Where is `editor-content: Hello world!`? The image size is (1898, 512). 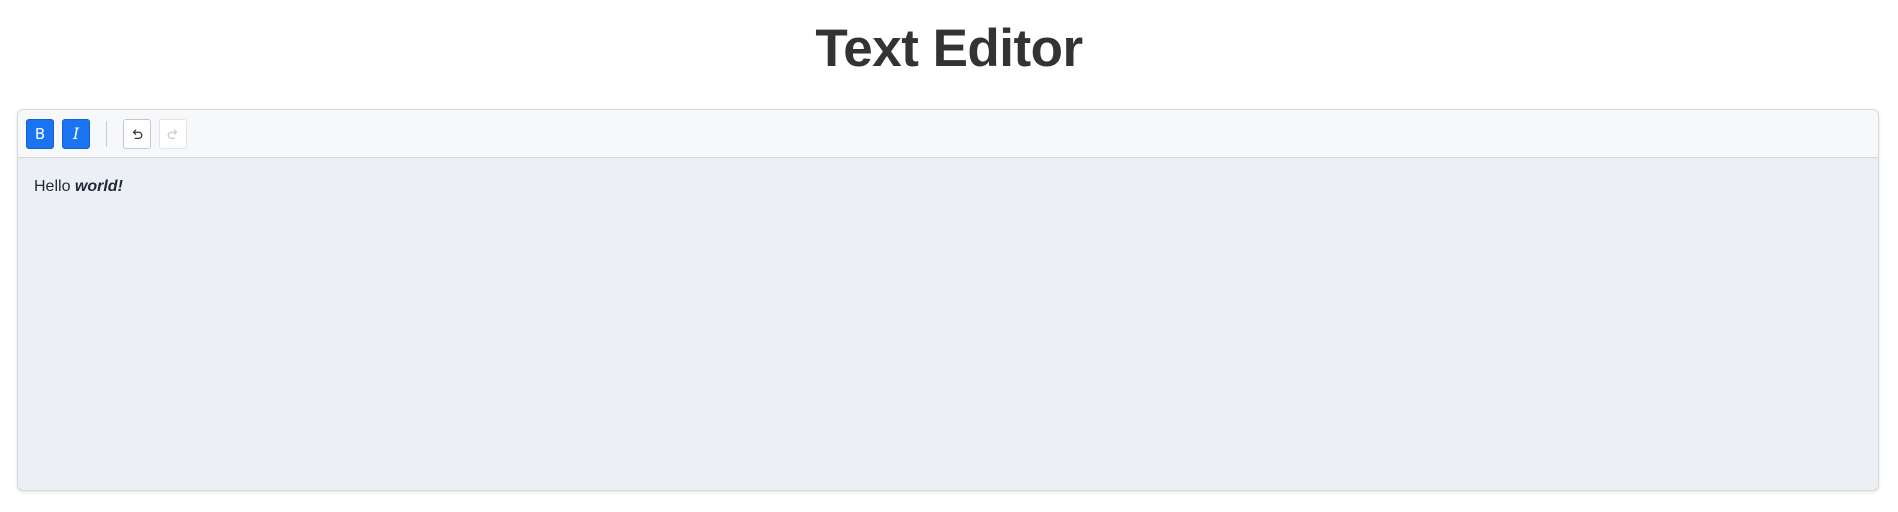
editor-content: Hello world! is located at coordinates (948, 187).